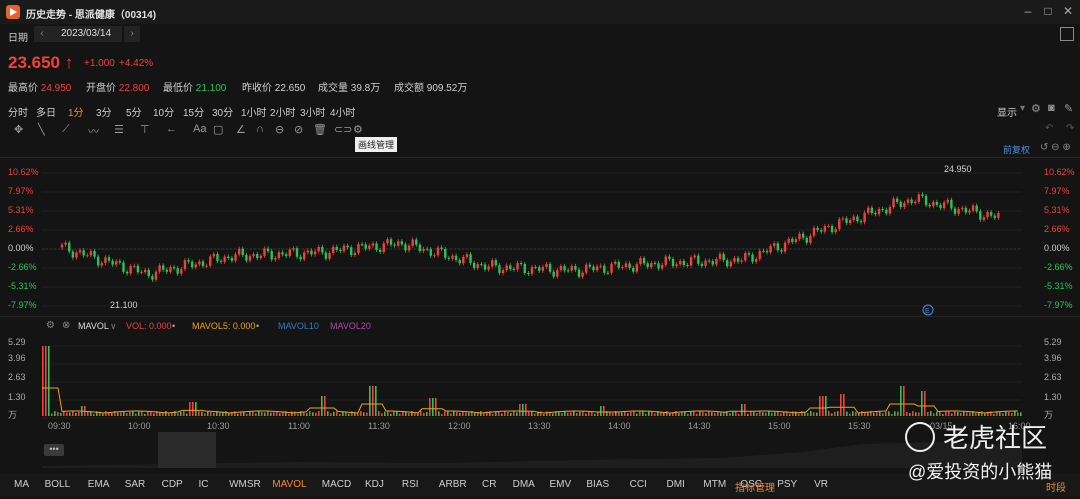 Image resolution: width=1080 pixels, height=499 pixels. Describe the element at coordinates (163, 111) in the screenshot. I see `tab-5: 10分` at that location.